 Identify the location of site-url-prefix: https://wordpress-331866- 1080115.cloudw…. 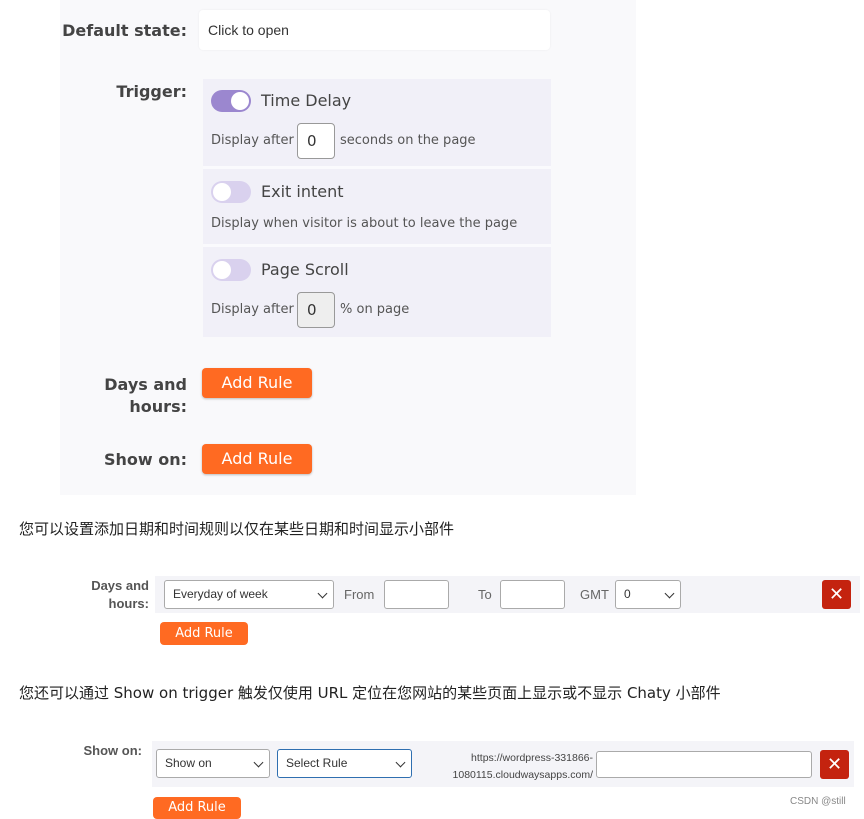
(511, 767).